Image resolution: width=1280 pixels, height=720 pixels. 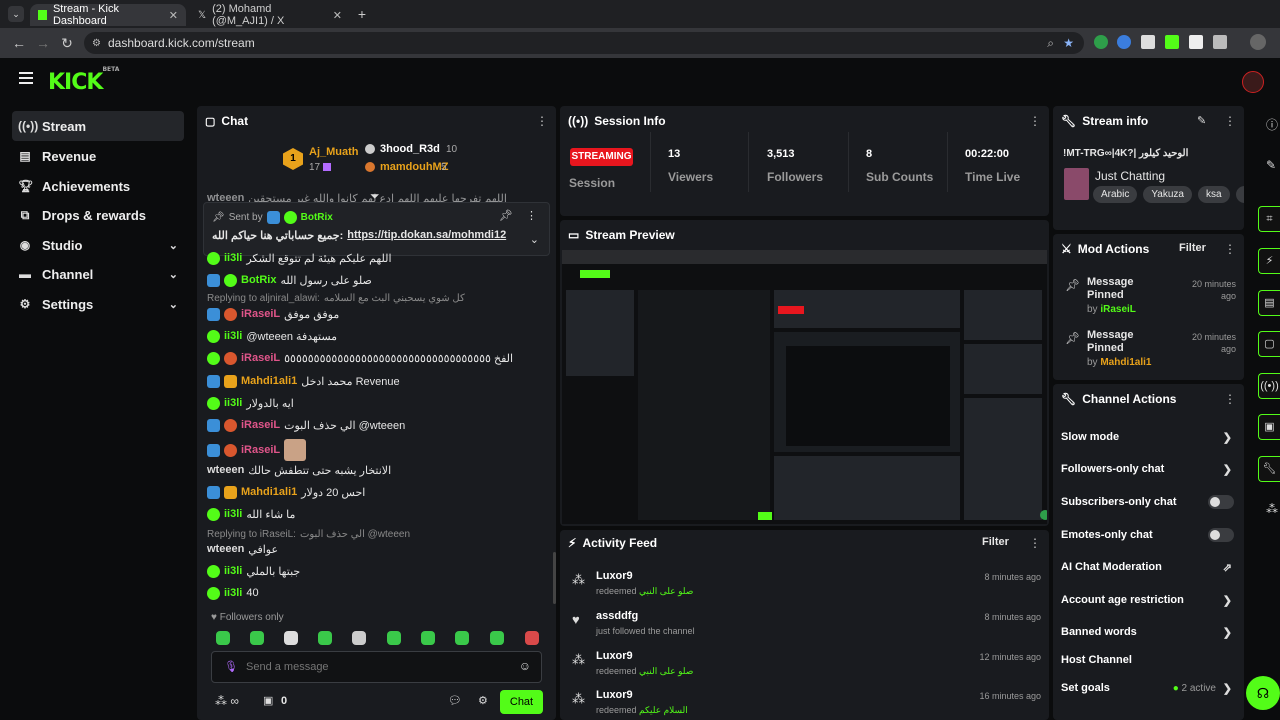 I want to click on activity-menu-icon: ⋮, so click(x=1035, y=543).